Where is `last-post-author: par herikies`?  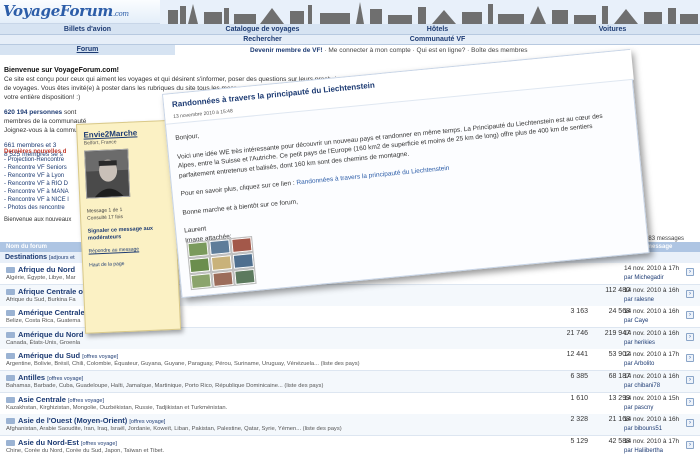 last-post-author: par herikies is located at coordinates (639, 343).